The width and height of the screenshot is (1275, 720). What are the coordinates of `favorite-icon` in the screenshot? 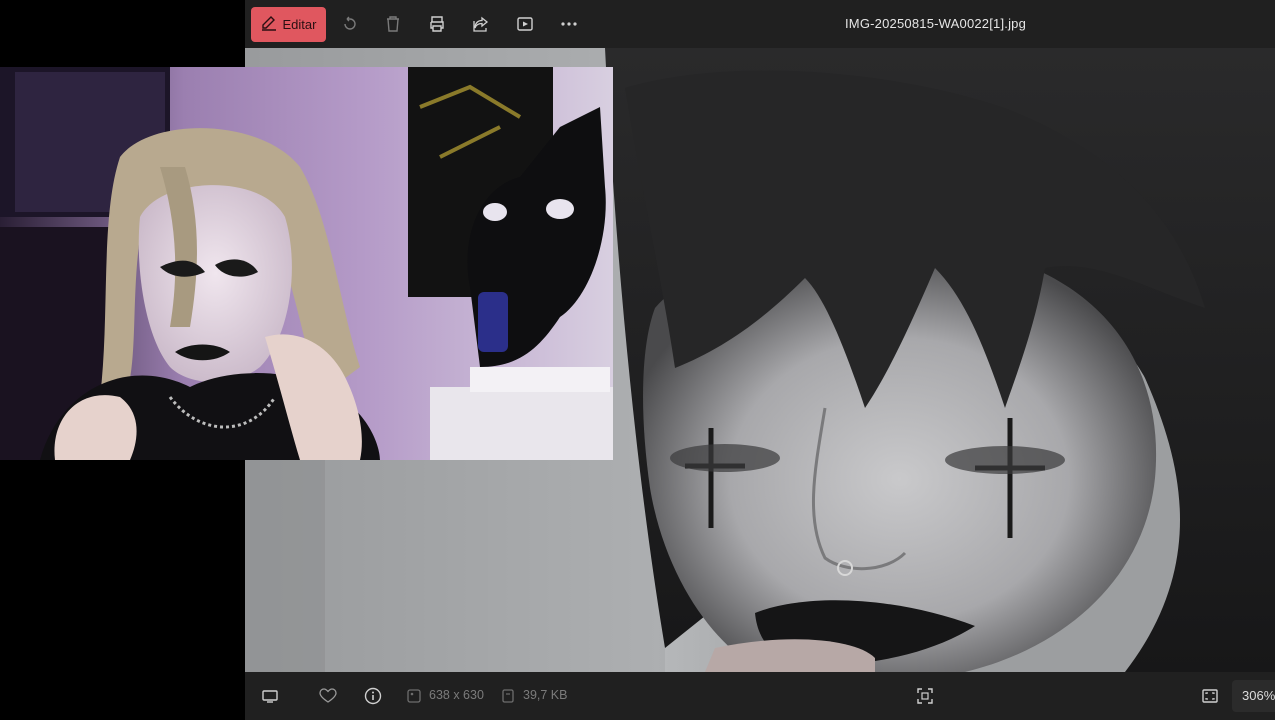 It's located at (328, 696).